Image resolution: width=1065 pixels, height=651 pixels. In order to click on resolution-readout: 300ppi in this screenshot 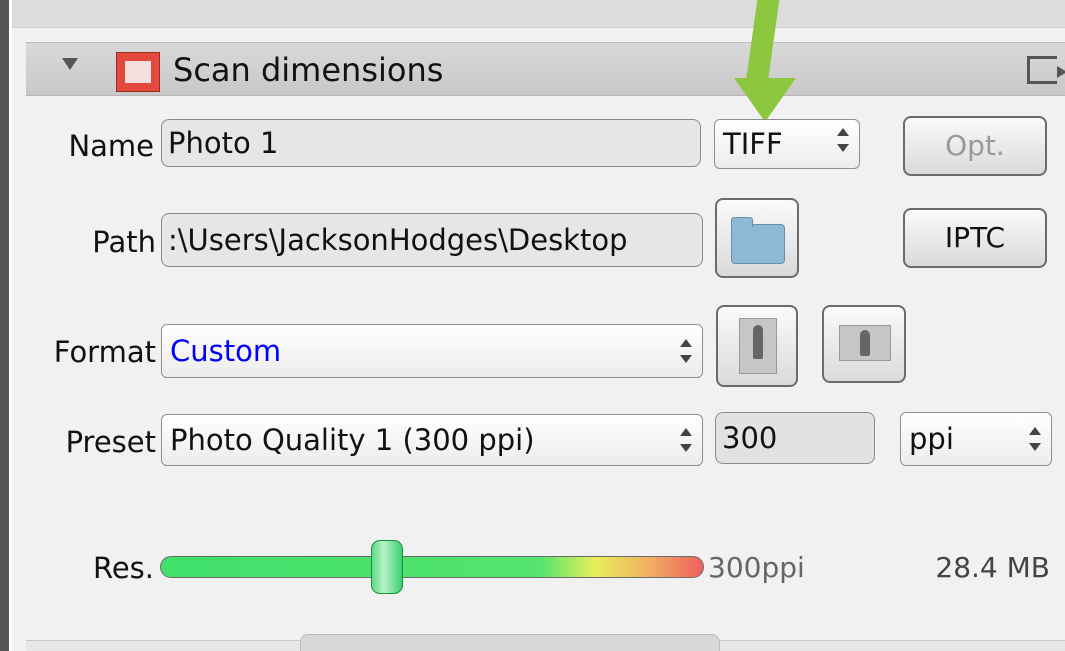, I will do `click(756, 567)`.